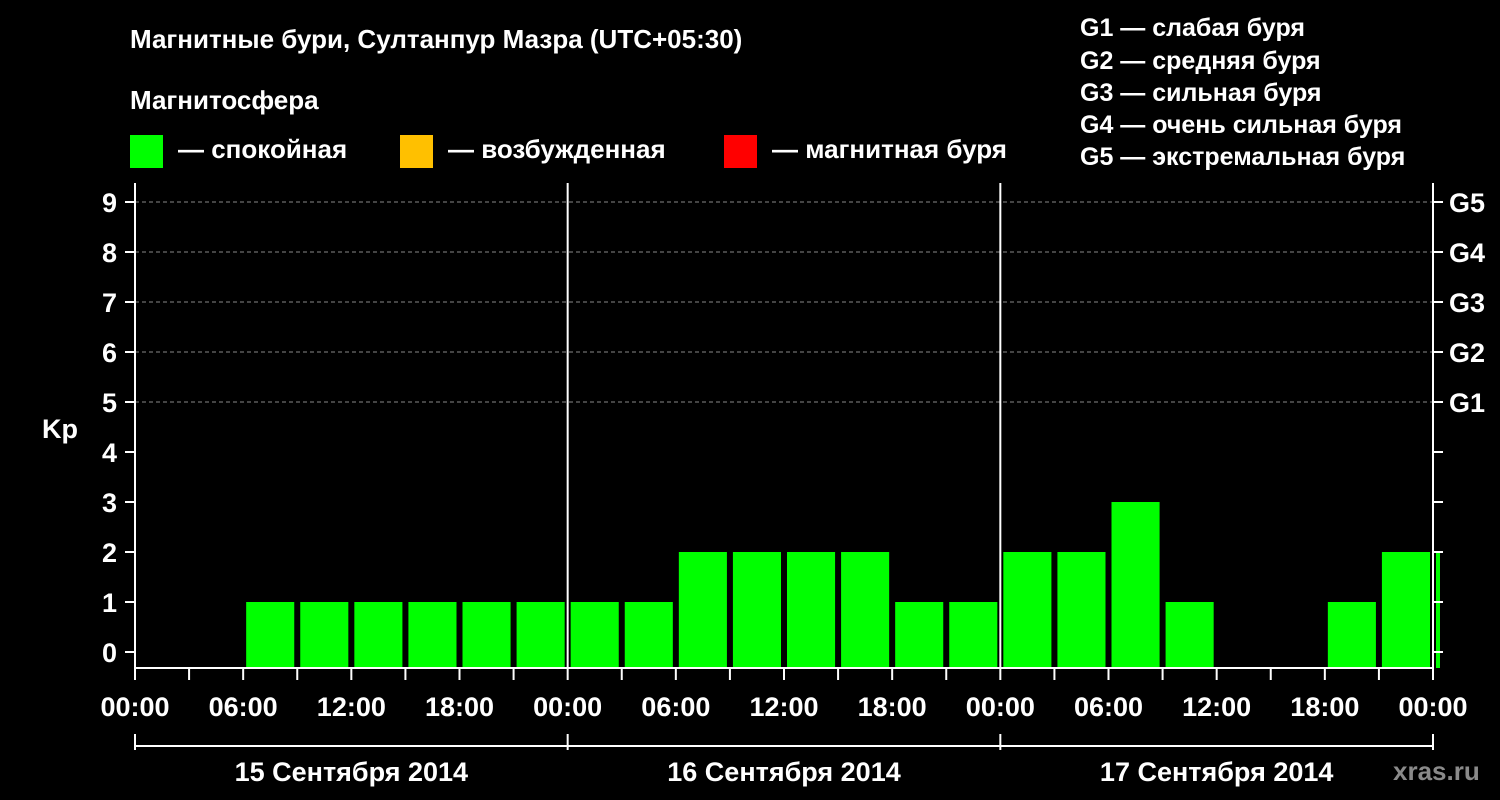  I want to click on brand-watermark: xras.ru, so click(1436, 771).